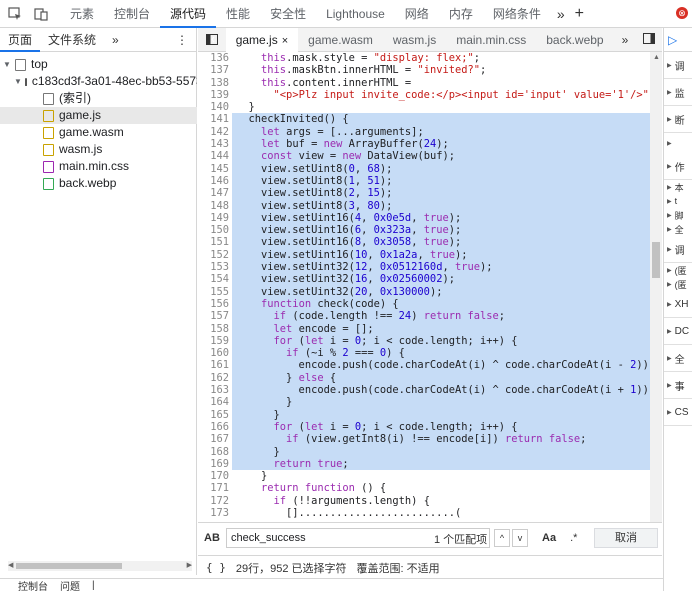  What do you see at coordinates (678, 143) in the screenshot?
I see `debugger-section: ▶` at bounding box center [678, 143].